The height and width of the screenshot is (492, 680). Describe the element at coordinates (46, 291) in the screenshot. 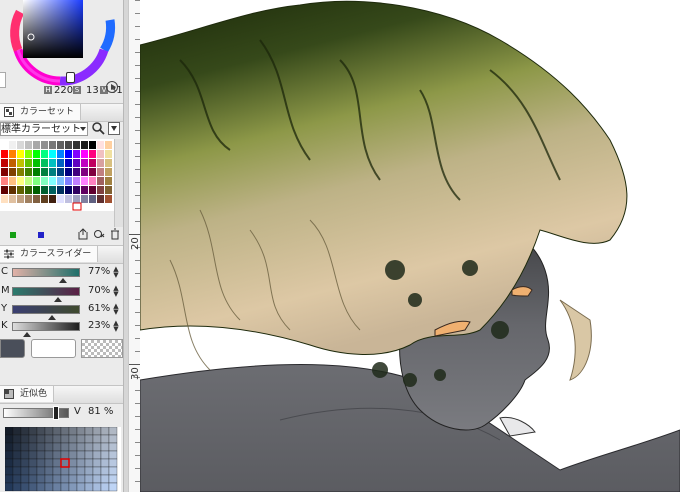

I see `slider-track` at that location.